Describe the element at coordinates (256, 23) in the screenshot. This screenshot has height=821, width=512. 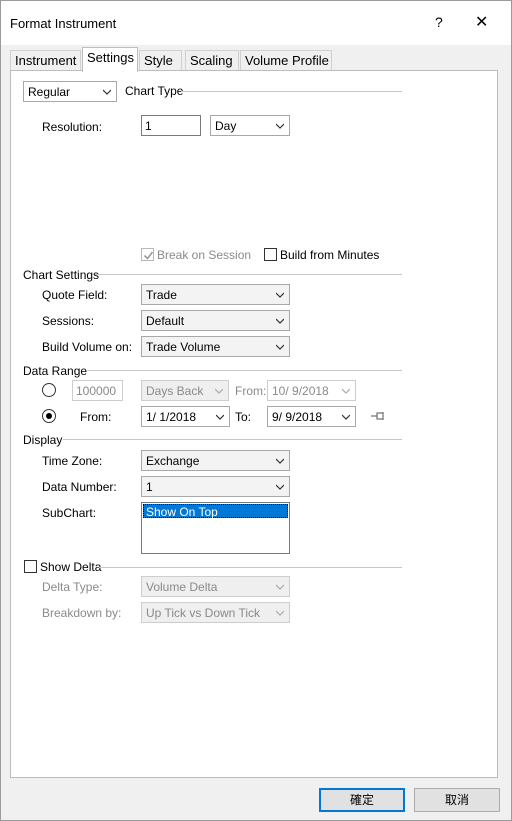
I see `title-bar: Format Instrument ? ✕` at that location.